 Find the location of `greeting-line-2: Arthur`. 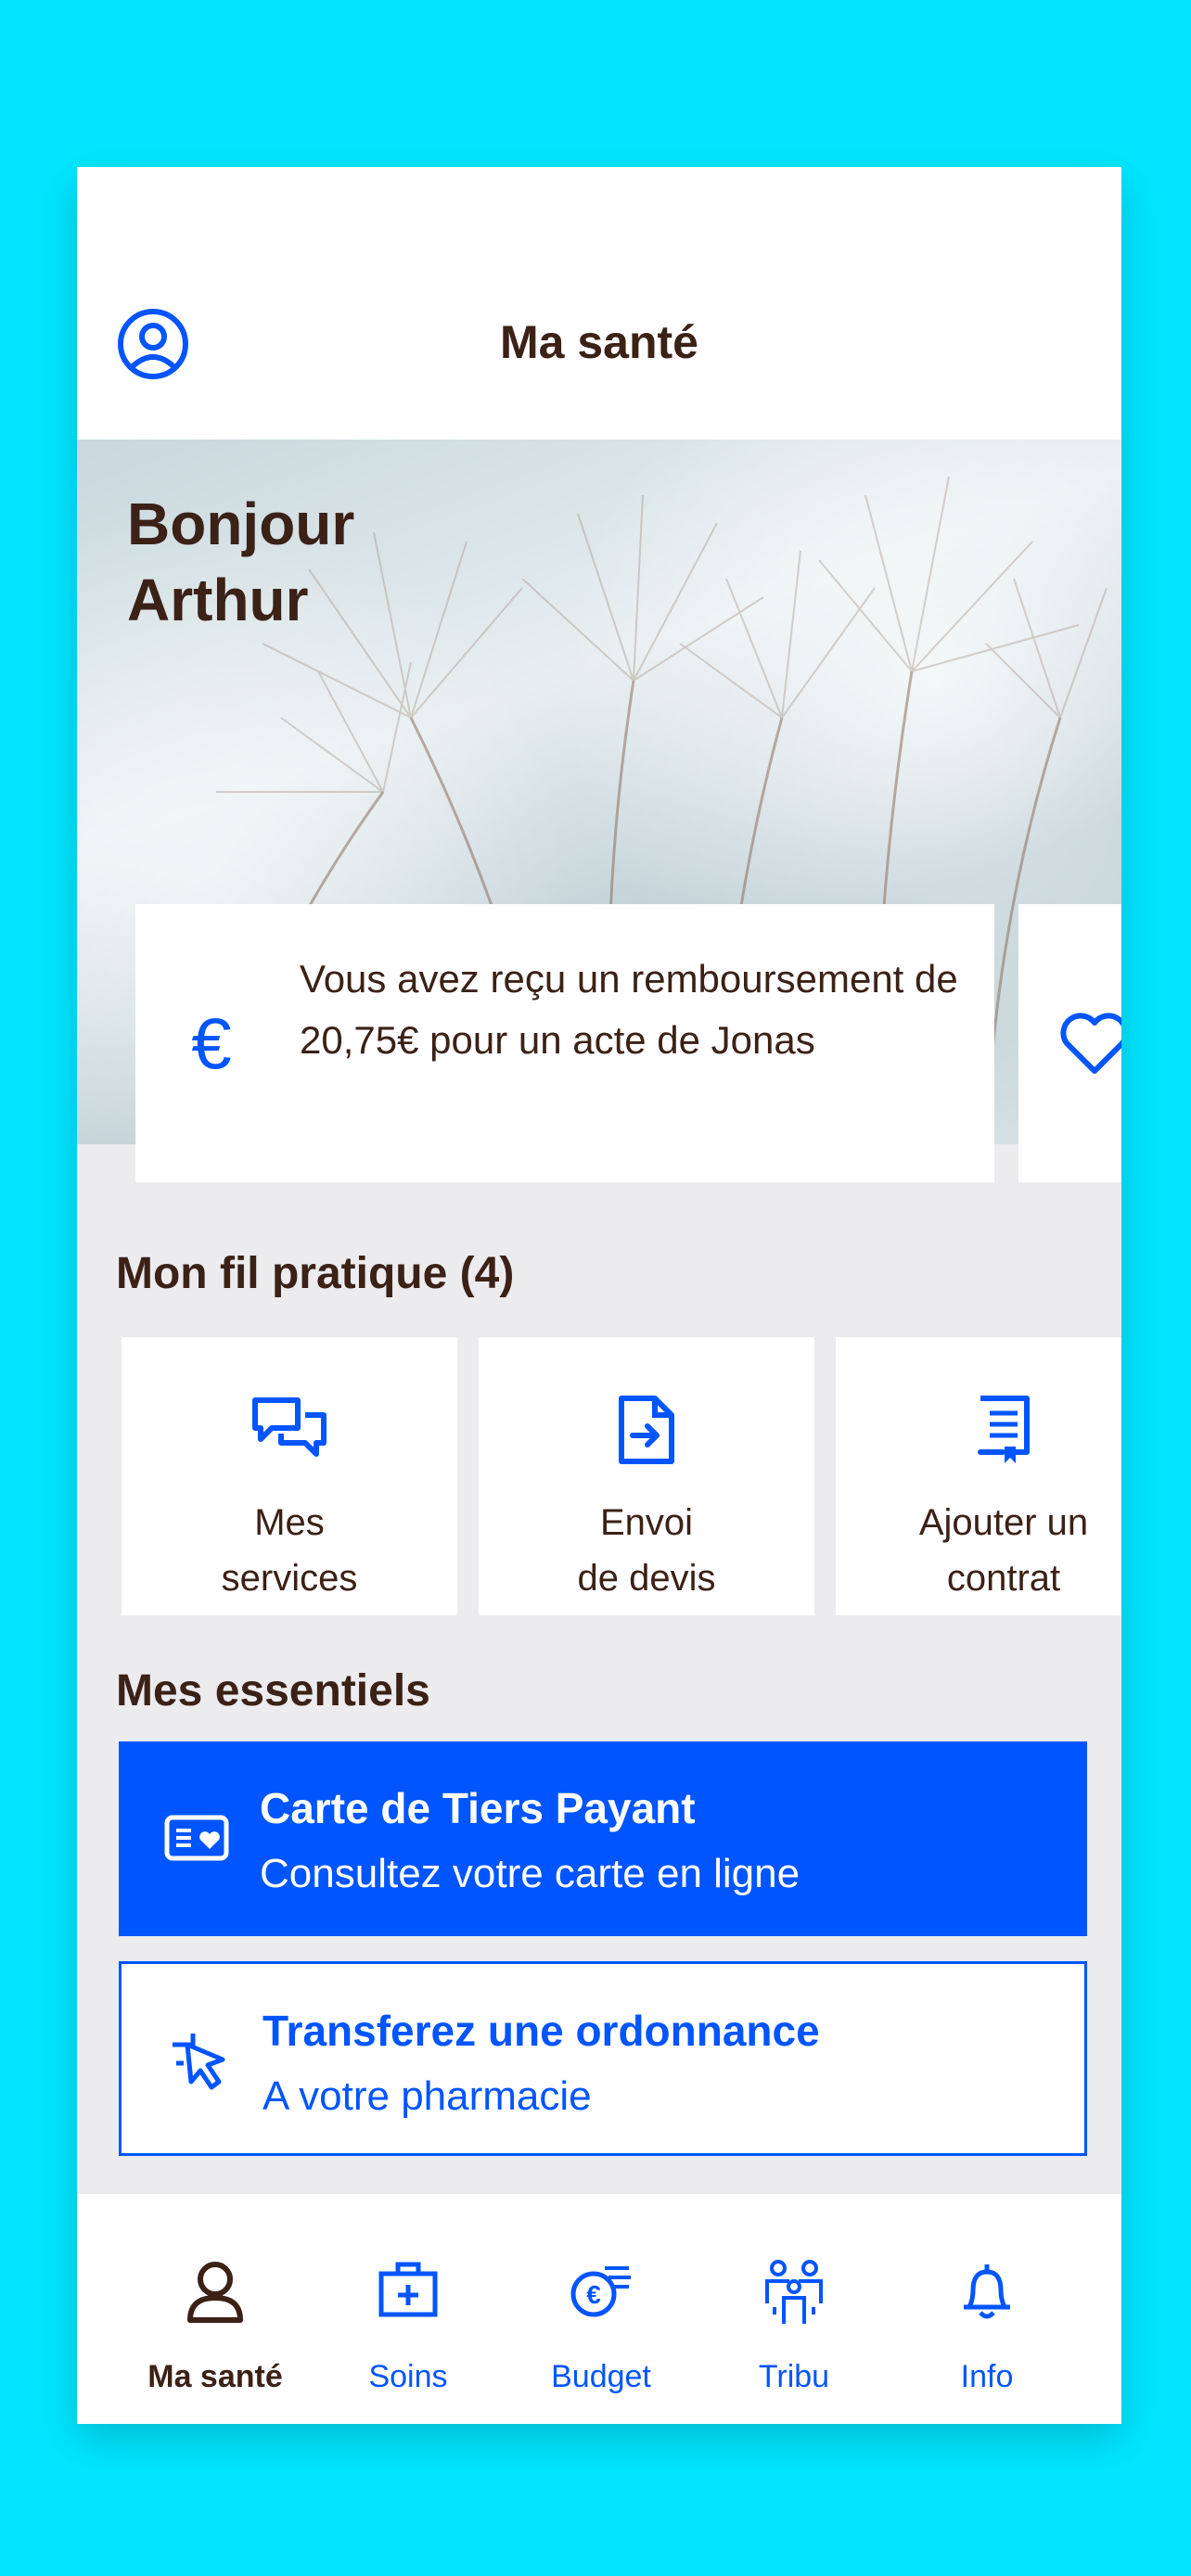

greeting-line-2: Arthur is located at coordinates (218, 600).